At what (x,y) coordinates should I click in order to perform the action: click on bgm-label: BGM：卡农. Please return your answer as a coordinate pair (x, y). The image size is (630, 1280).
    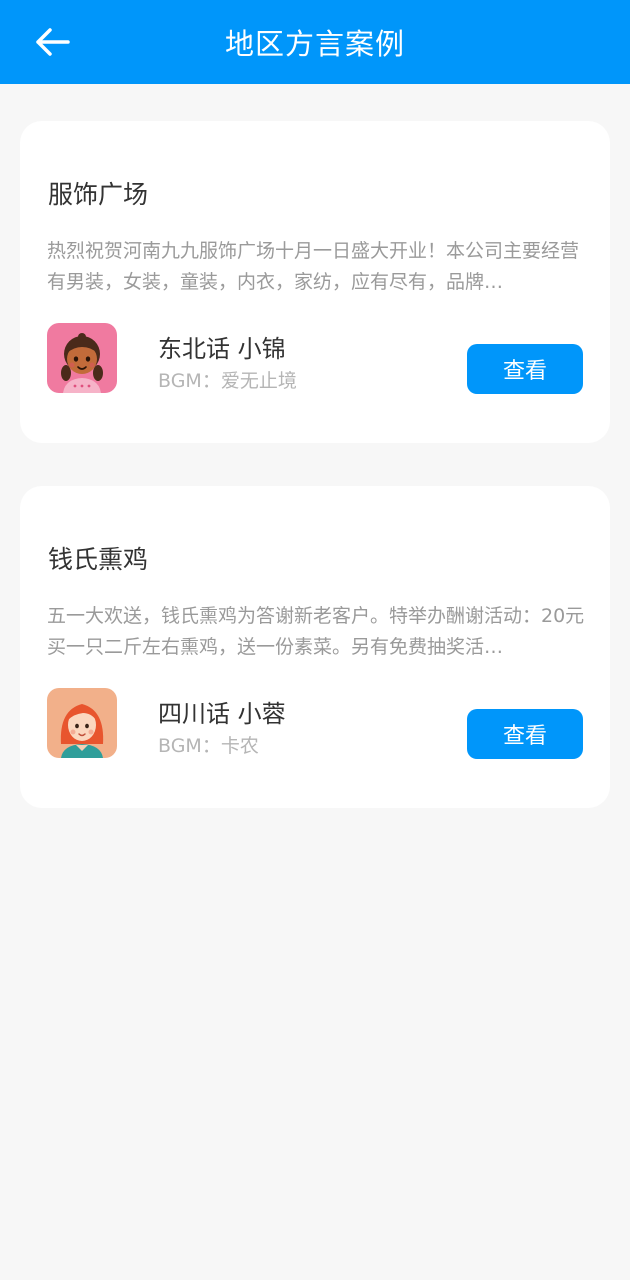
    Looking at the image, I should click on (208, 746).